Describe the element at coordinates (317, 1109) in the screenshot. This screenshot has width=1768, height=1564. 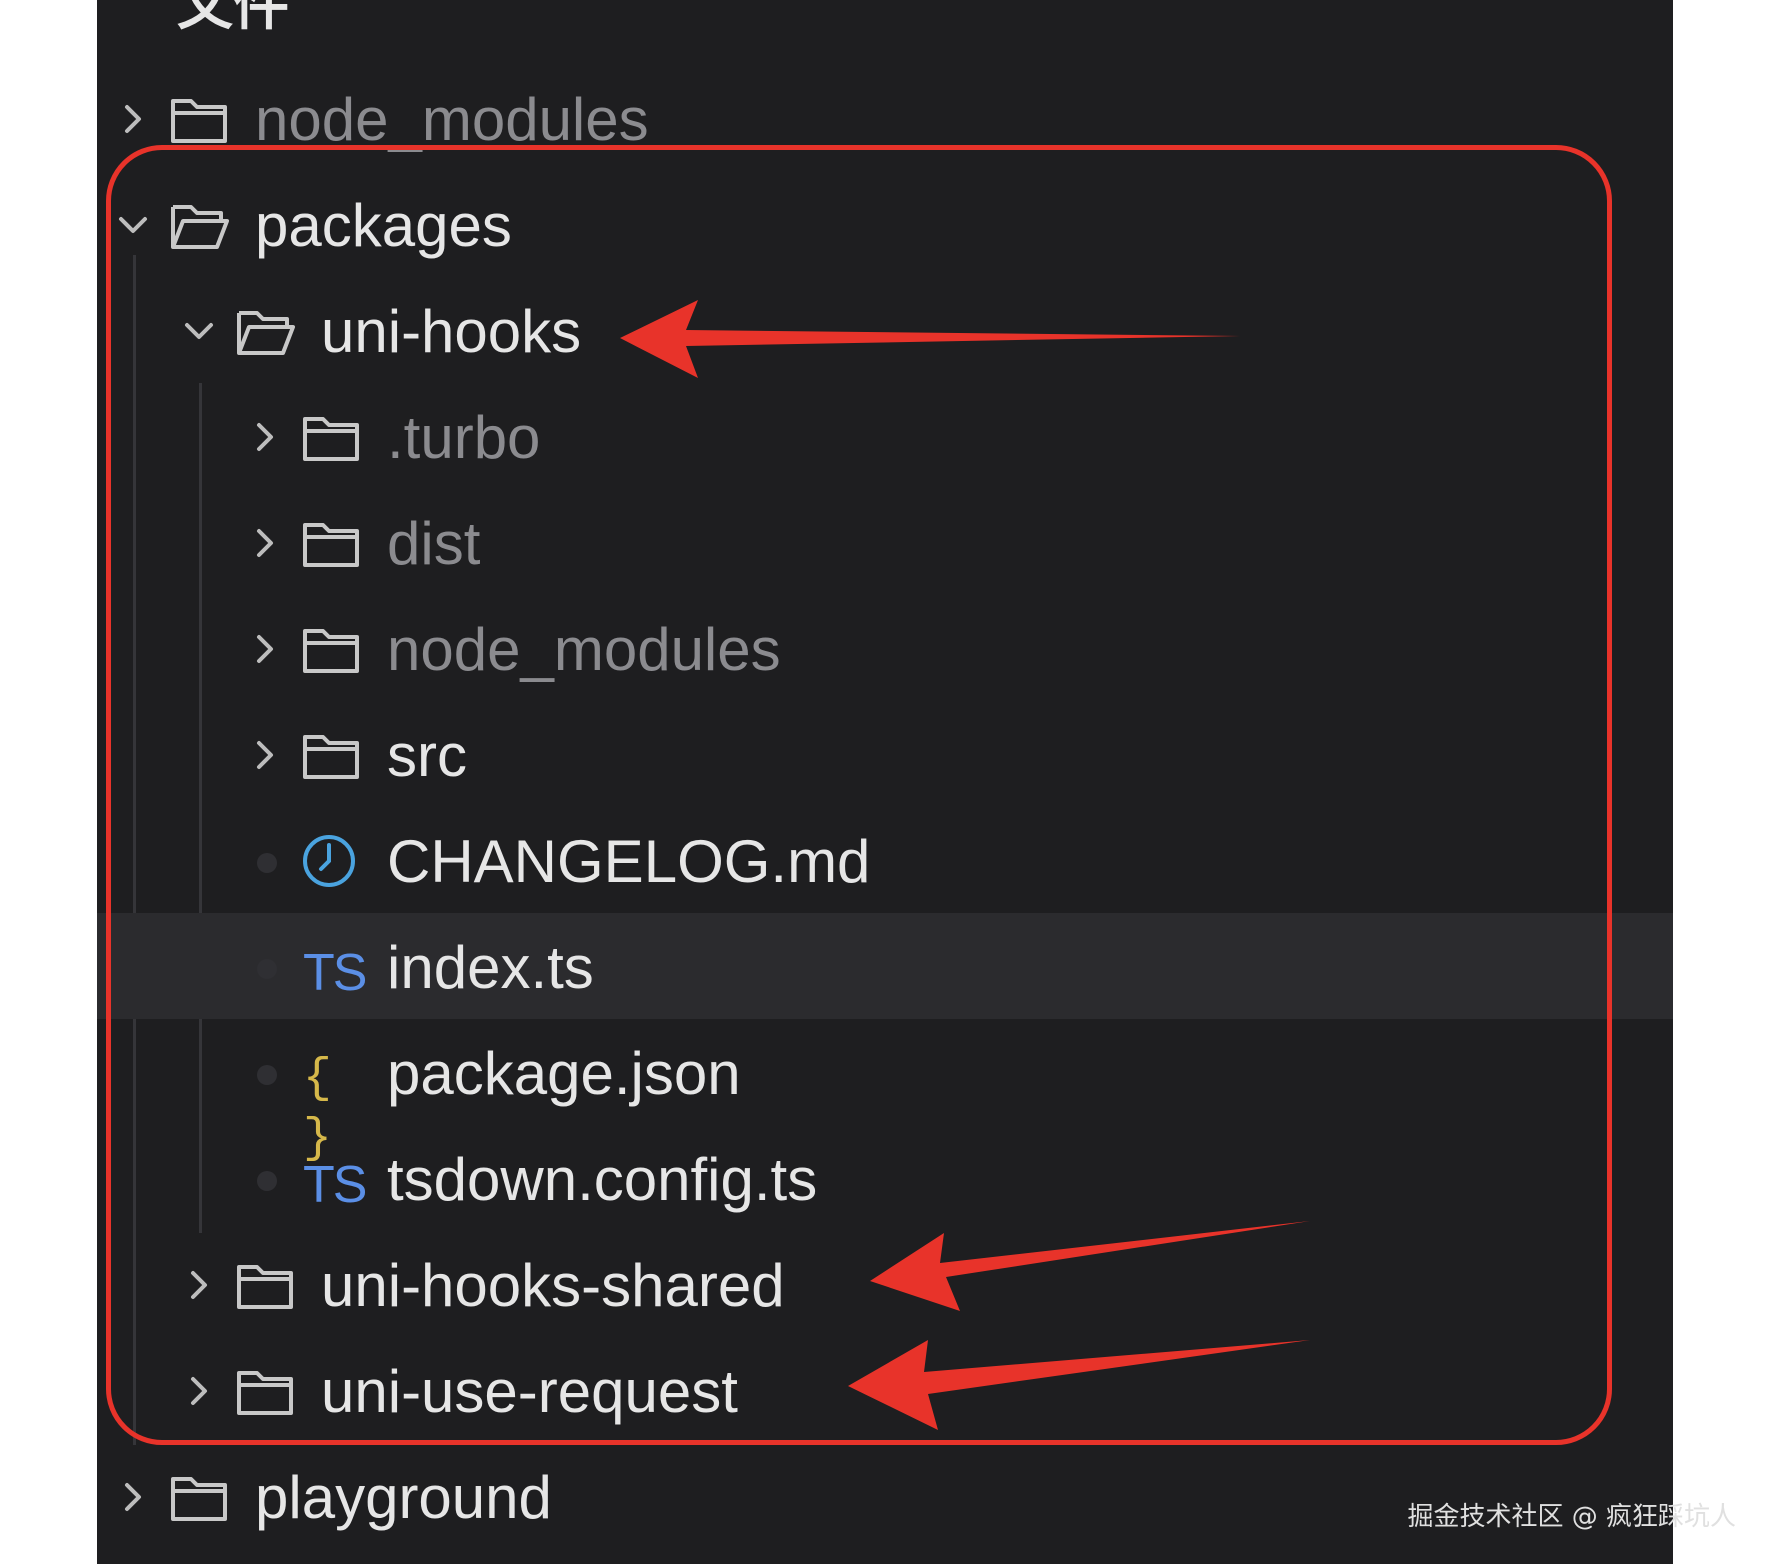
I see `json-icon: { }` at that location.